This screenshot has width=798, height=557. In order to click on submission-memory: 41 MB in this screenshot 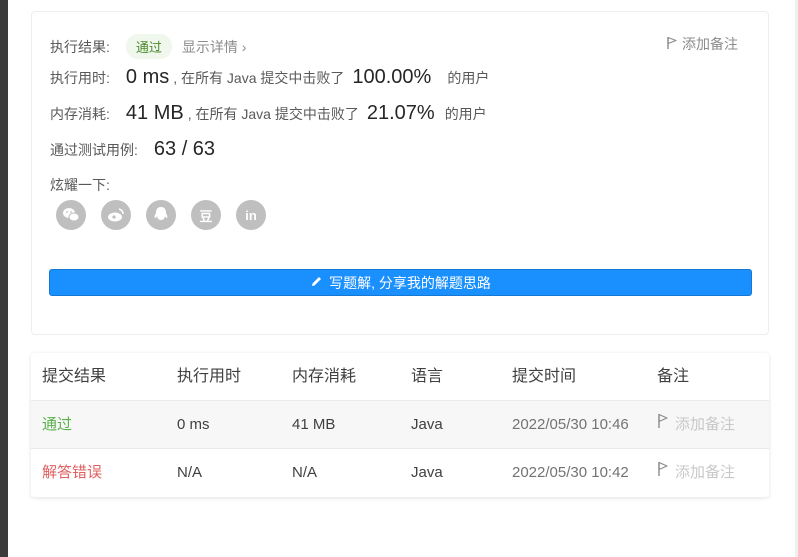, I will do `click(314, 424)`.